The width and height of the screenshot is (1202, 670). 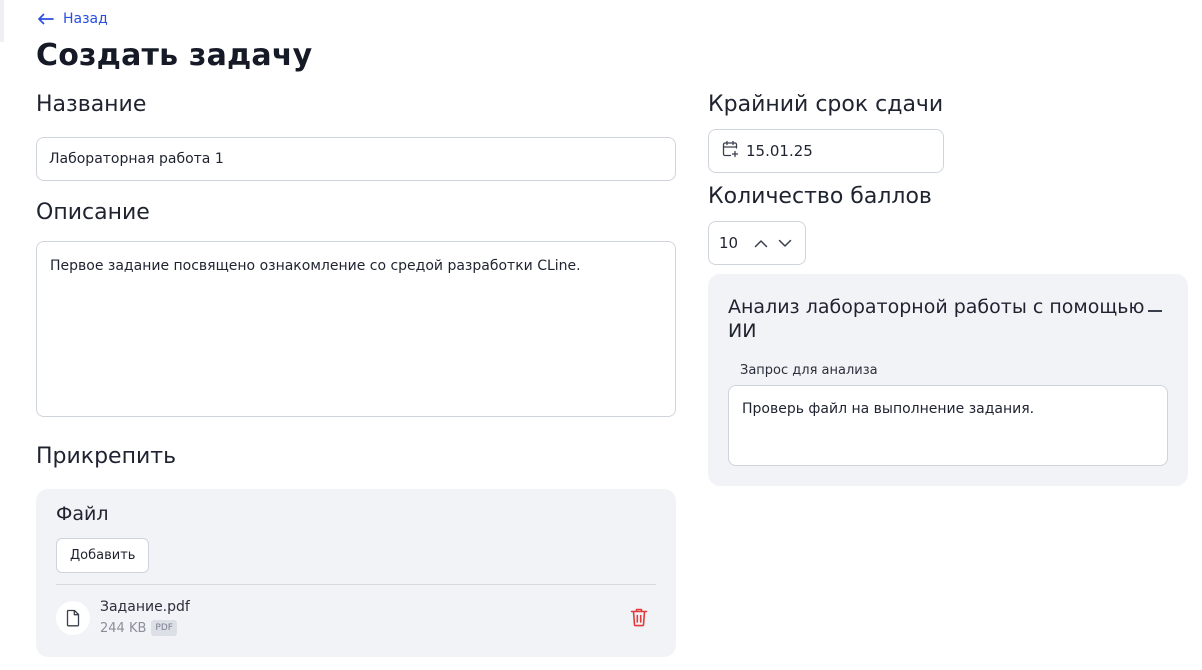 What do you see at coordinates (164, 628) in the screenshot?
I see `attachment-type-badge: PDF` at bounding box center [164, 628].